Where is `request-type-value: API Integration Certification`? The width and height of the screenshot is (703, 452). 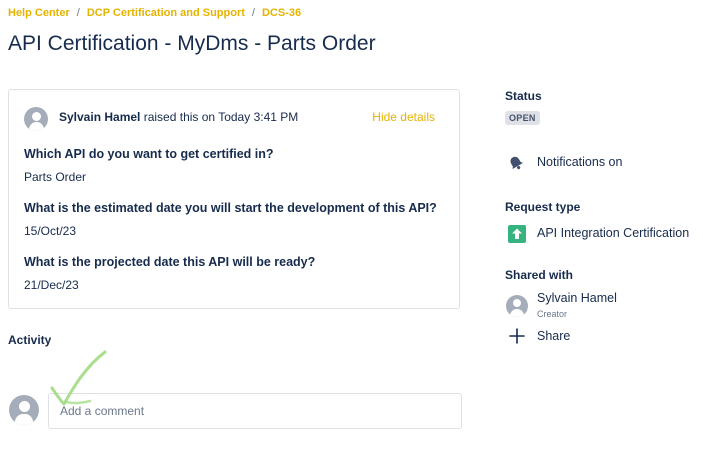
request-type-value: API Integration Certification is located at coordinates (613, 233).